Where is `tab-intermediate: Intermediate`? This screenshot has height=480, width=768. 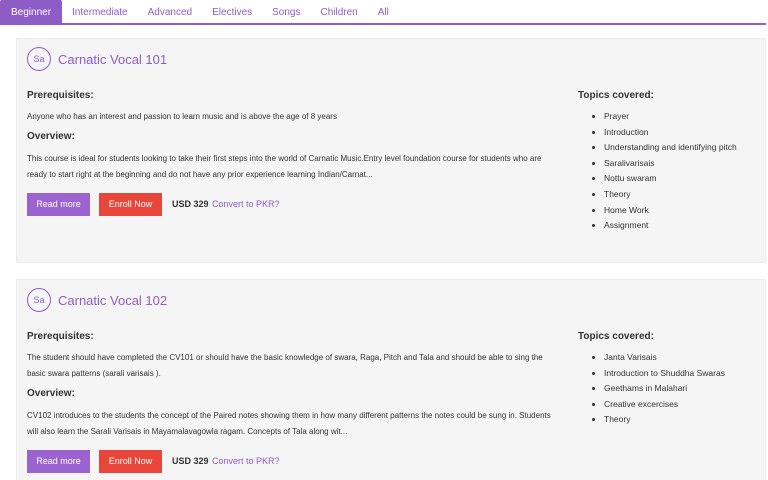
tab-intermediate: Intermediate is located at coordinates (100, 11).